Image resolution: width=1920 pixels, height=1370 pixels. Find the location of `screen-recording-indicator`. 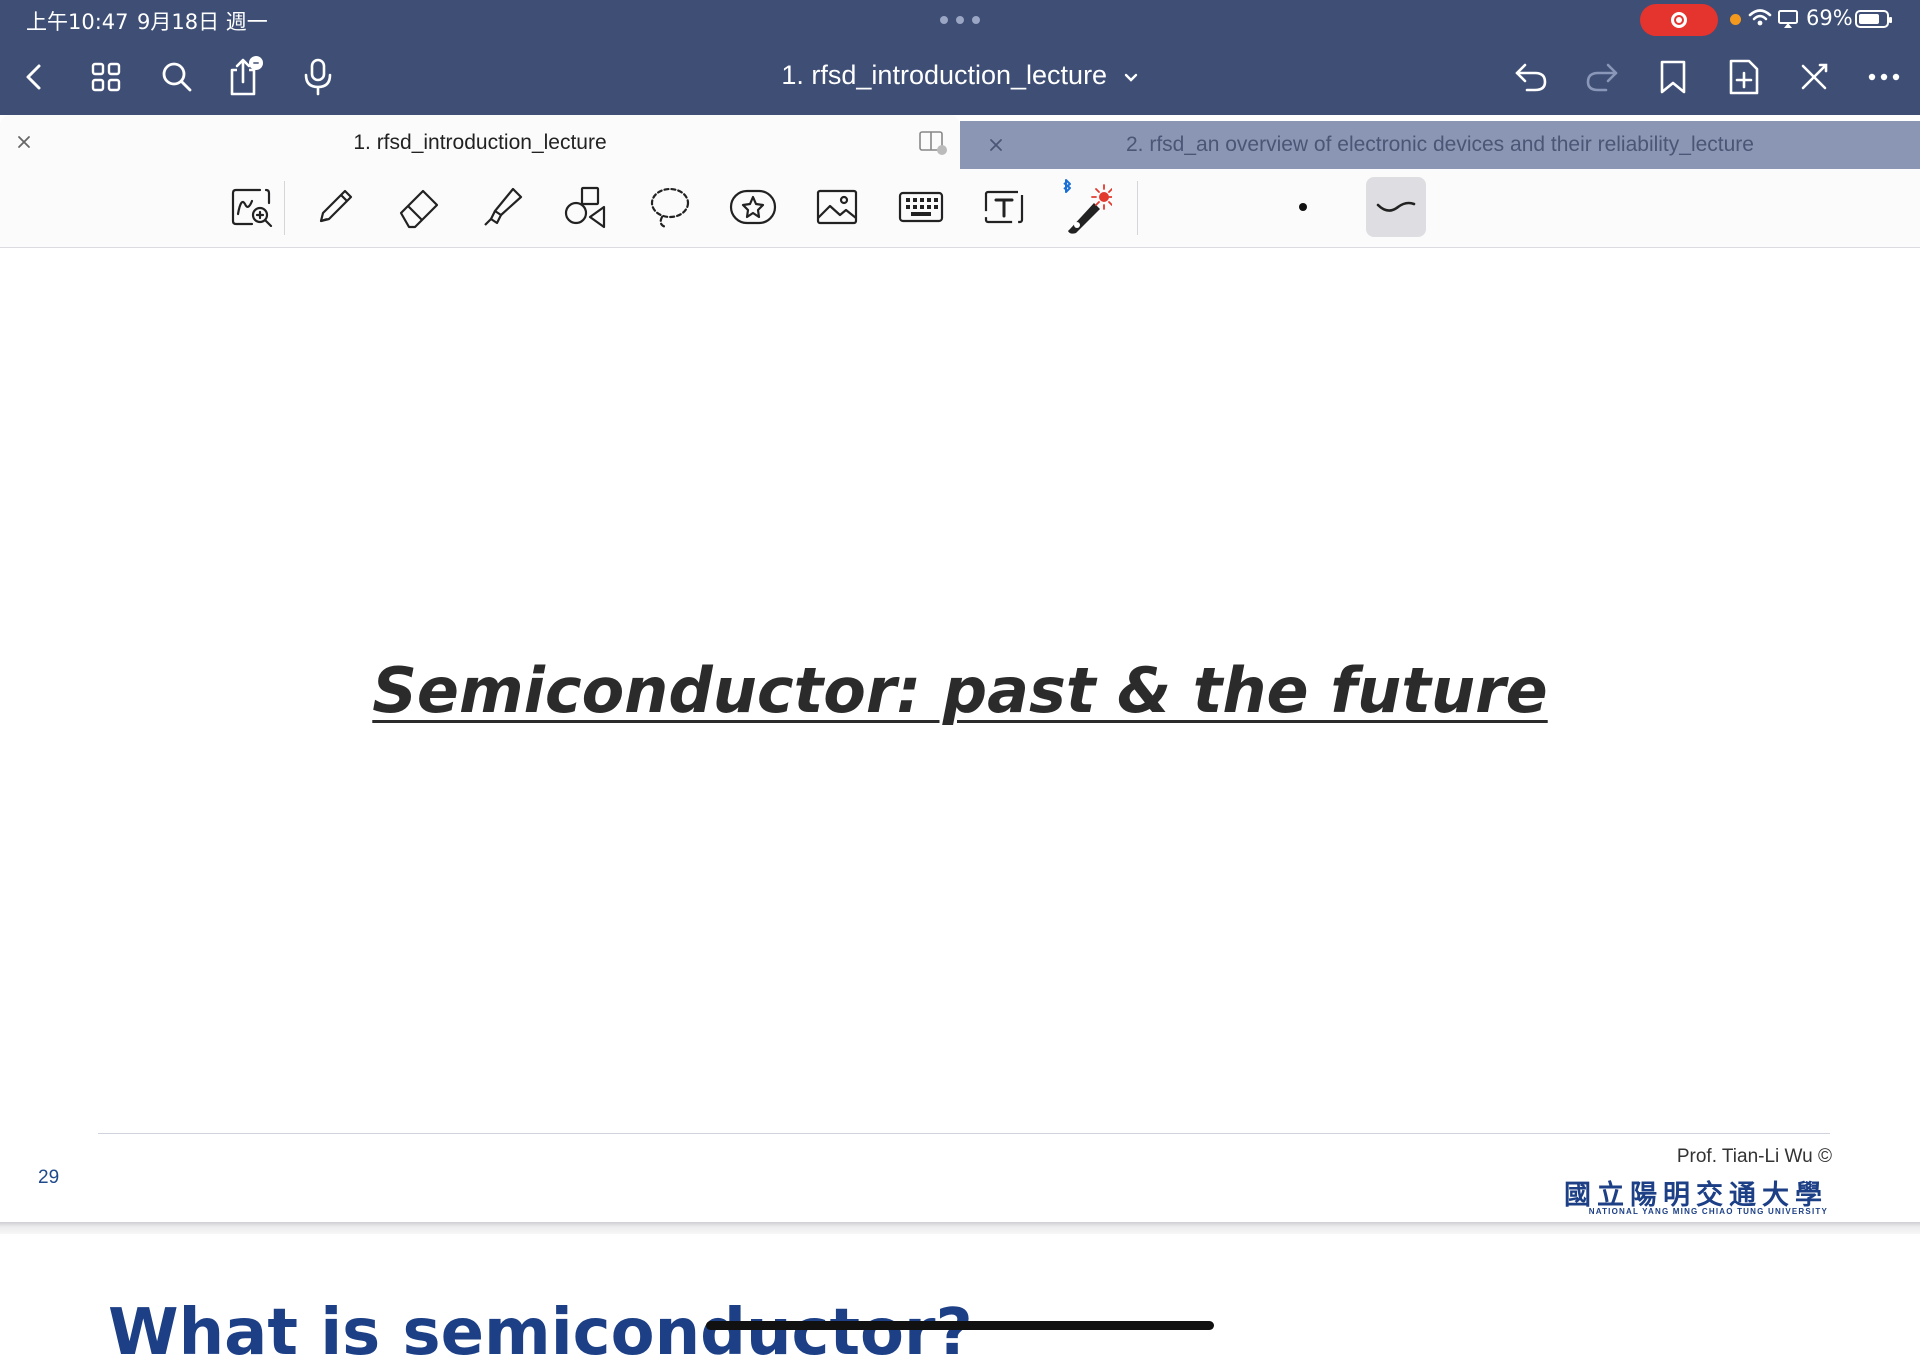

screen-recording-indicator is located at coordinates (1679, 20).